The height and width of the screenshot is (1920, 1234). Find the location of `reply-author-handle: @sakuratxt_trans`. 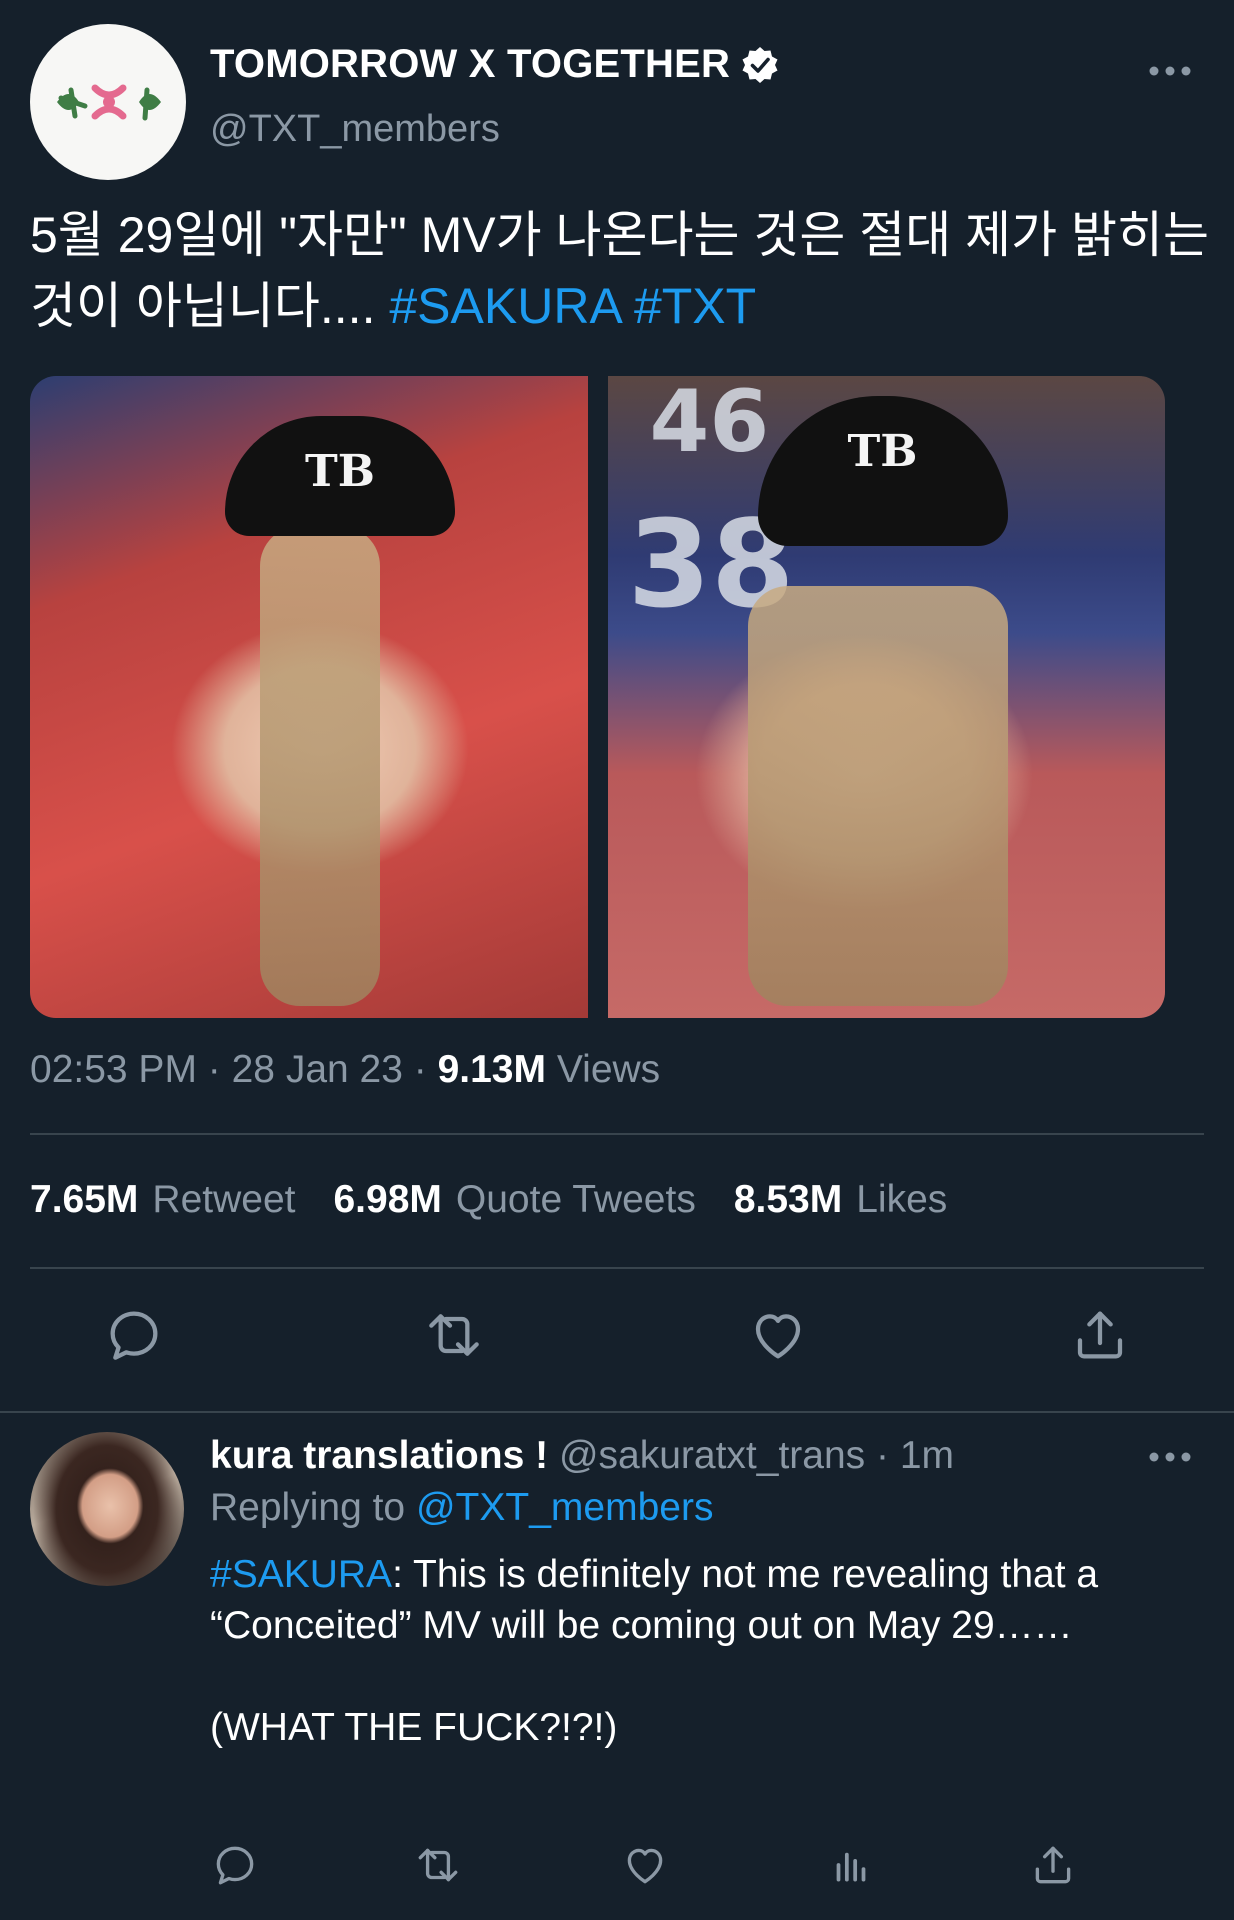

reply-author-handle: @sakuratxt_trans is located at coordinates (712, 1455).